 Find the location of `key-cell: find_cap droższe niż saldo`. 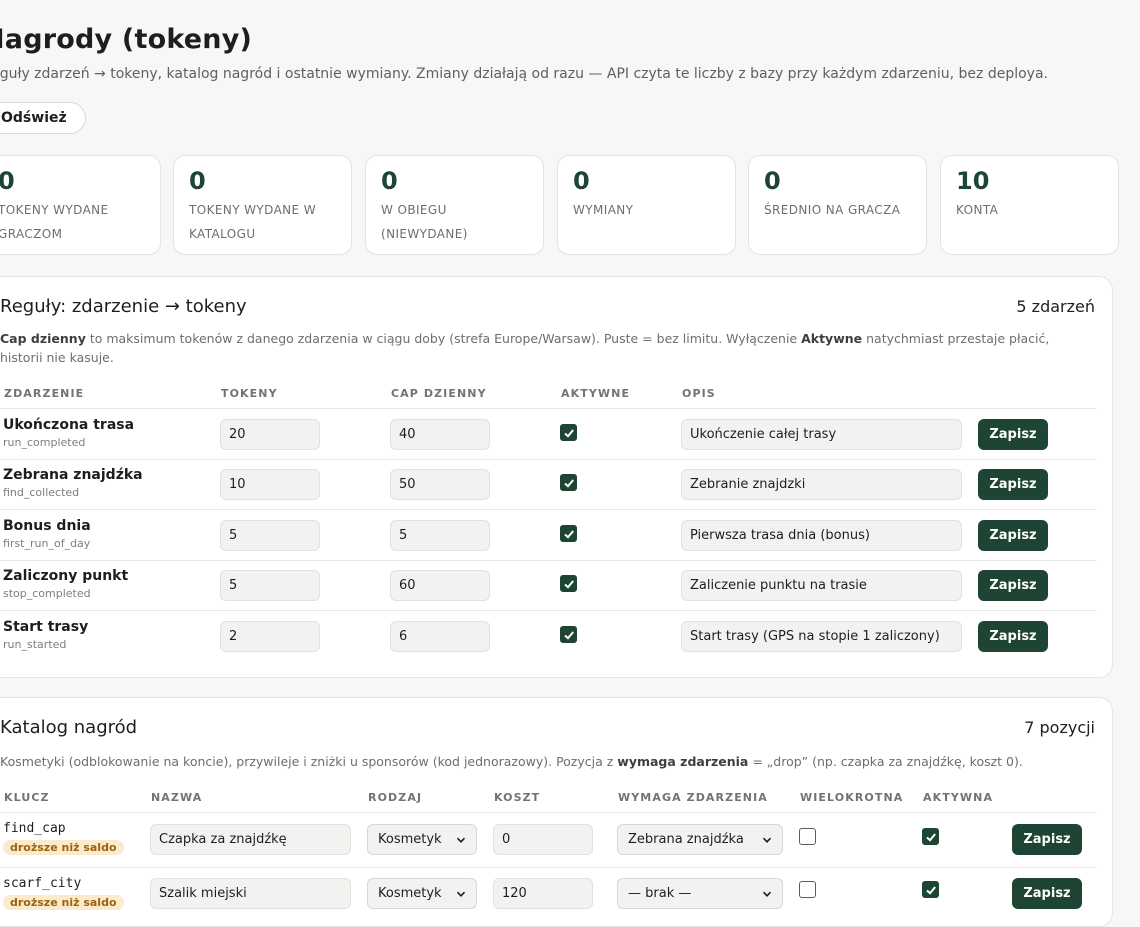

key-cell: find_cap droższe niż saldo is located at coordinates (63, 838).